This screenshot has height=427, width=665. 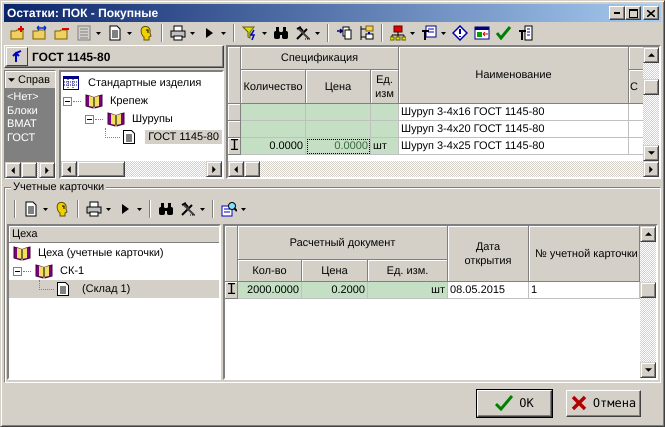 I want to click on folder-plus-icon, so click(x=18, y=33).